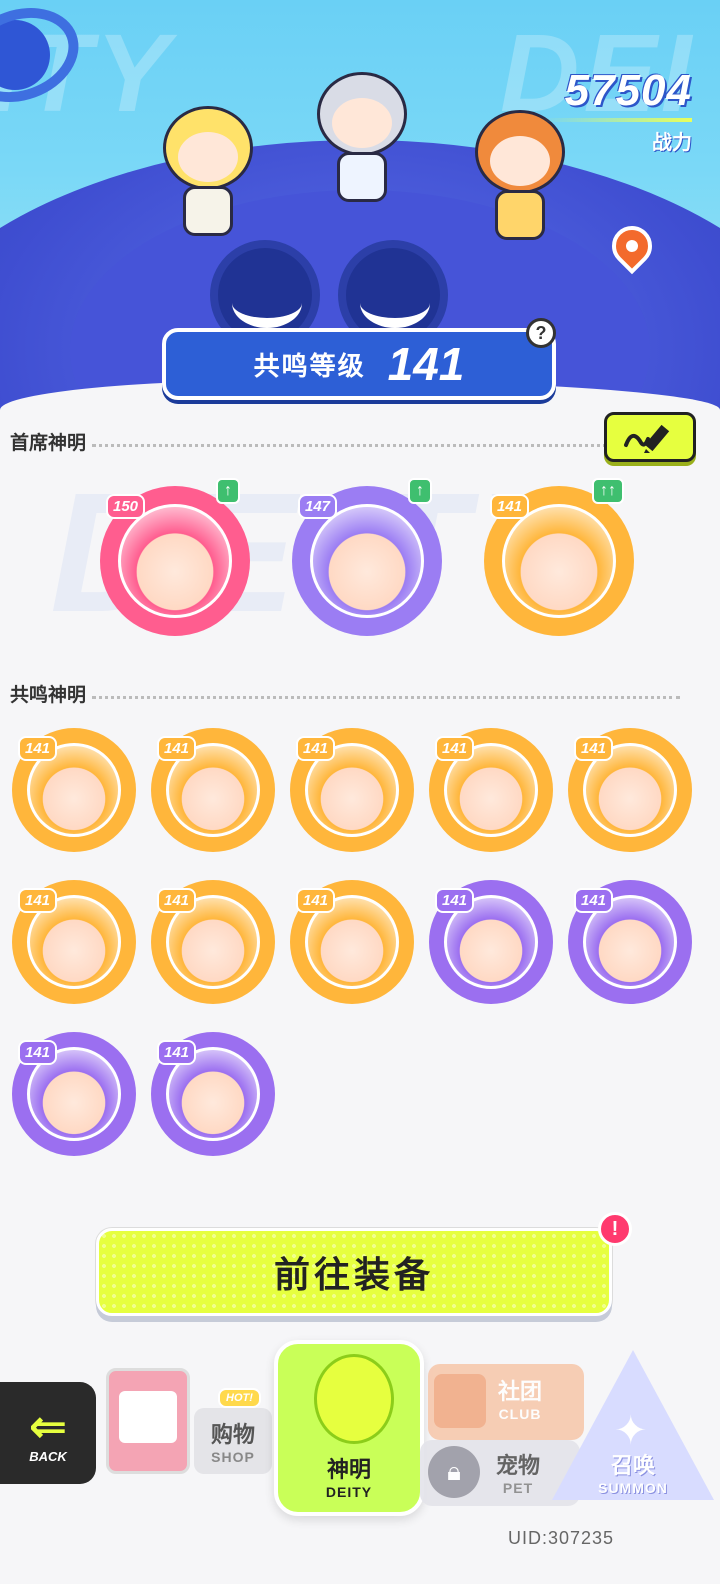  I want to click on hot-badge: HOT!, so click(239, 1398).